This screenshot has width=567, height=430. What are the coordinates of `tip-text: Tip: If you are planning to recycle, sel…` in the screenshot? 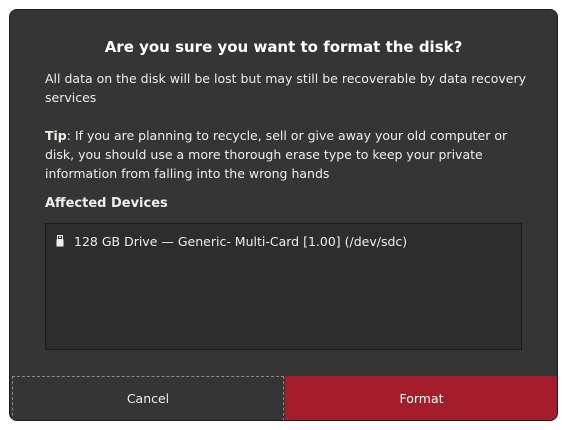 It's located at (290, 154).